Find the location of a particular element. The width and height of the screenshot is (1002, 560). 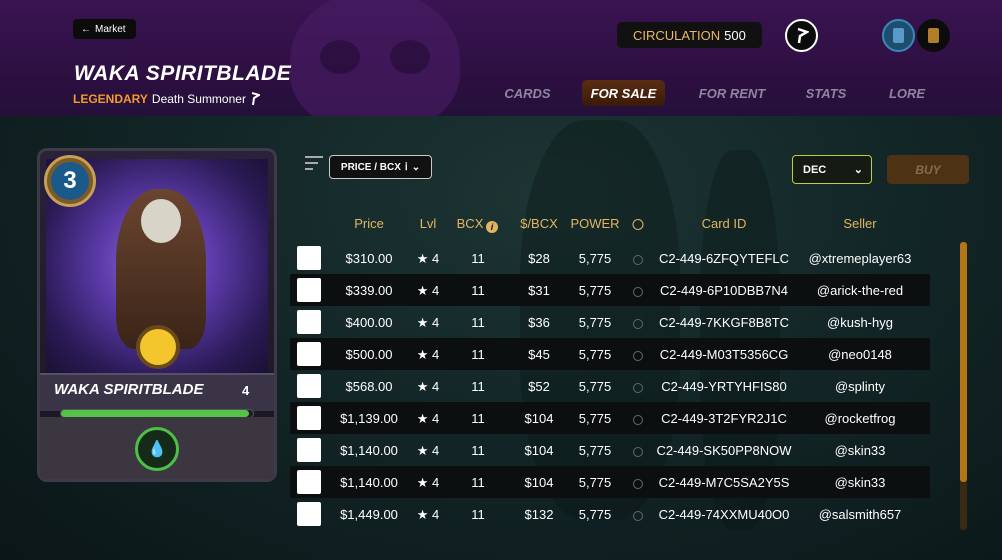

price-cell: $1,139.00 is located at coordinates (369, 418).